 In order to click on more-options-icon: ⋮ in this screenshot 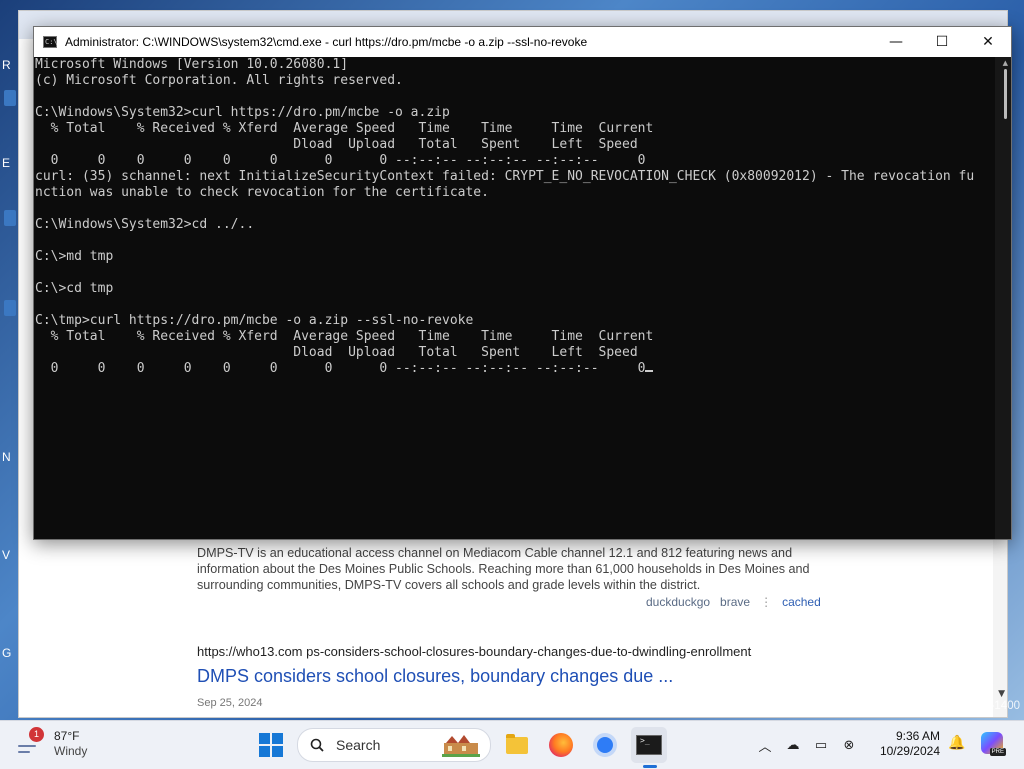, I will do `click(766, 602)`.